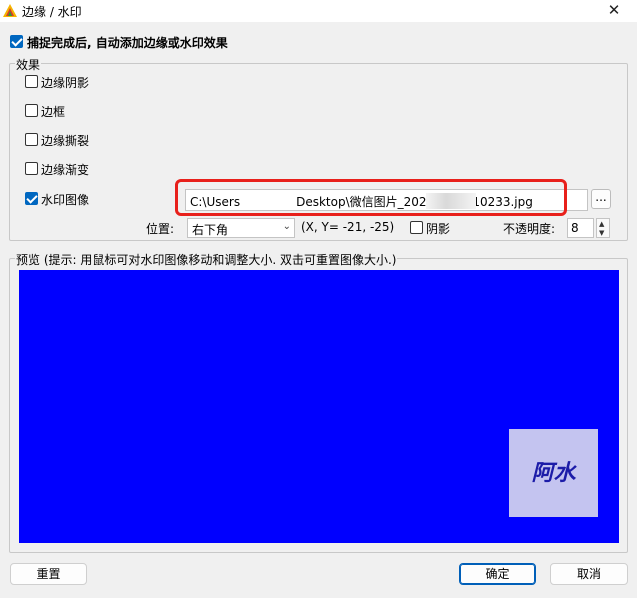 The height and width of the screenshot is (598, 637). I want to click on opacity-input: 8, so click(580, 228).